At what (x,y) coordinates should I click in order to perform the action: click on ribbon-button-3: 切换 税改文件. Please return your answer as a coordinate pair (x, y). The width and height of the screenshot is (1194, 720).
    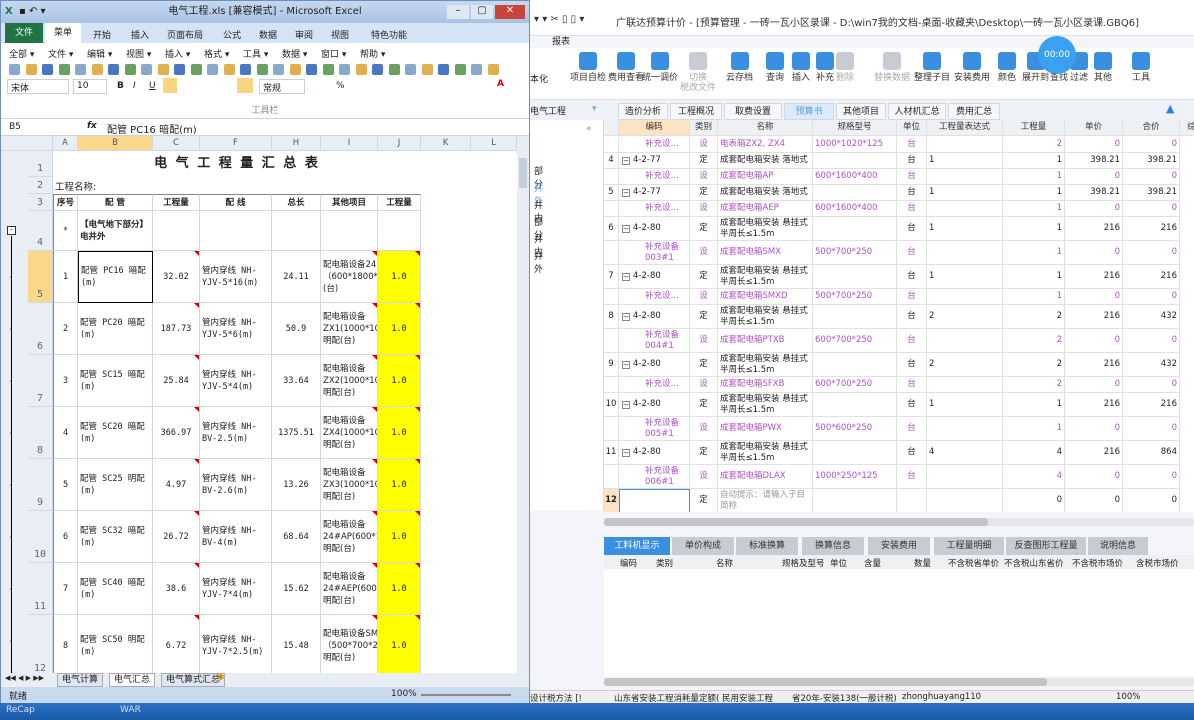
    Looking at the image, I should click on (698, 72).